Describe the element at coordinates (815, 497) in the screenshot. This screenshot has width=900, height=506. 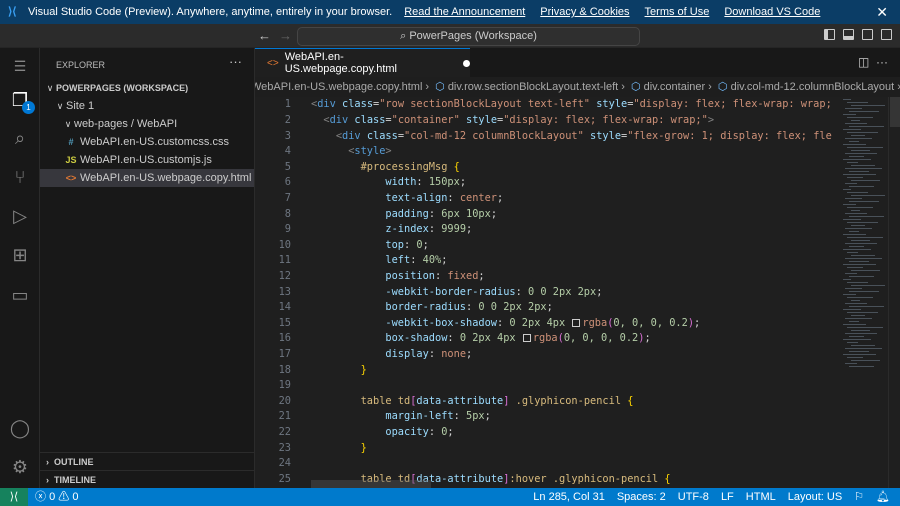
I see `keyboard-layout: Layout: US` at that location.